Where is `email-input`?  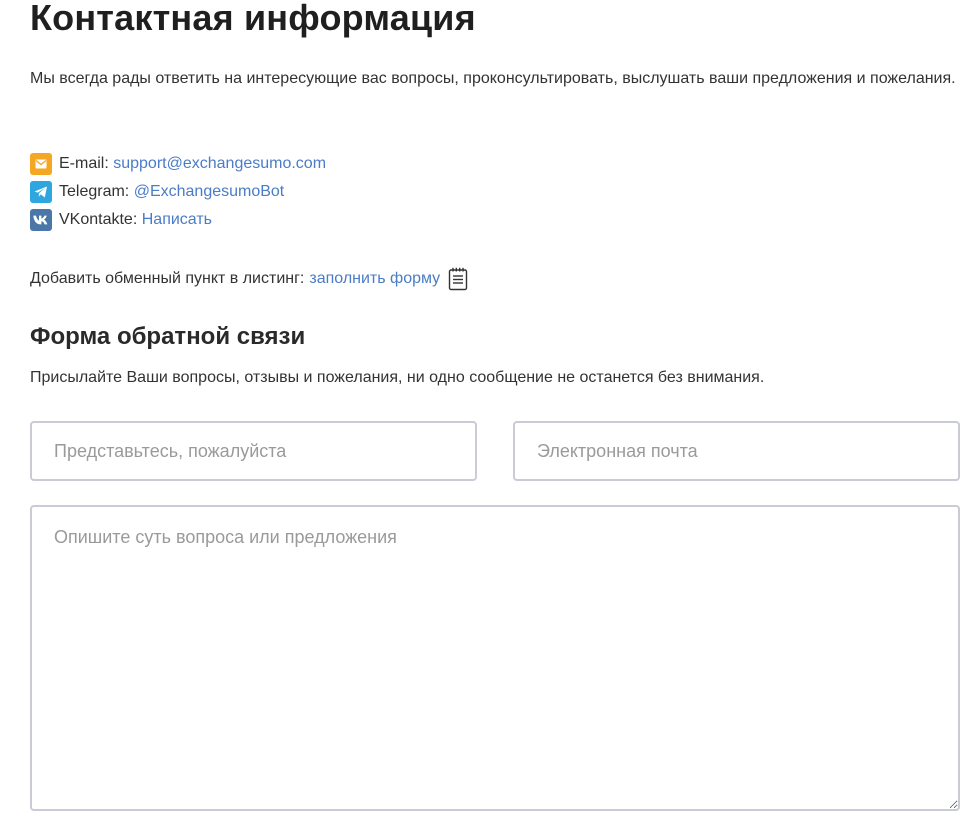
email-input is located at coordinates (736, 451).